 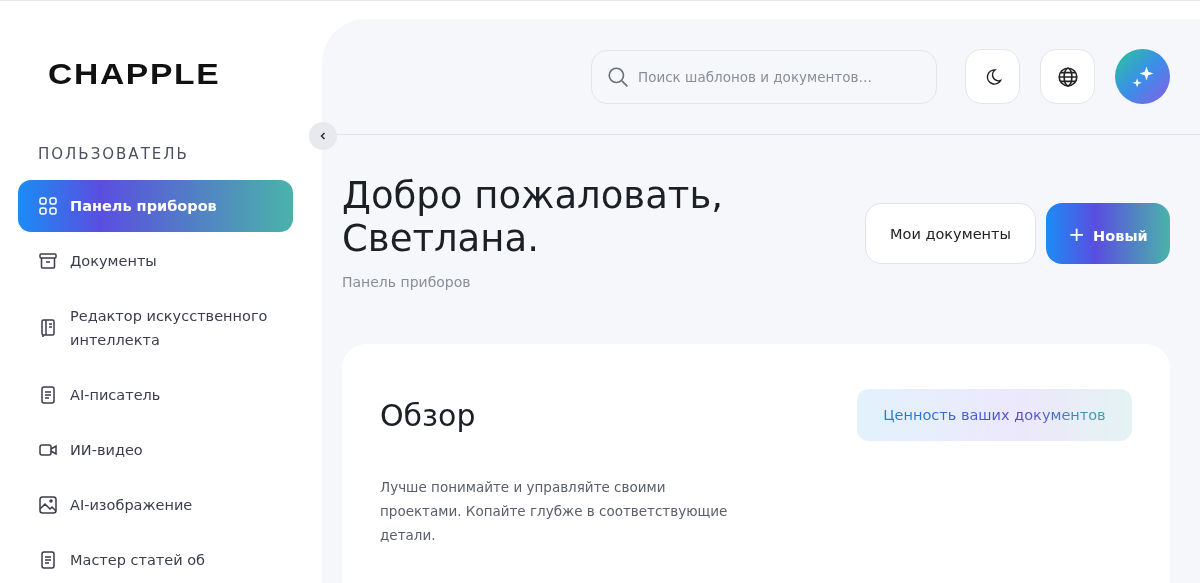 I want to click on logo: CHAPPLE, so click(x=135, y=74).